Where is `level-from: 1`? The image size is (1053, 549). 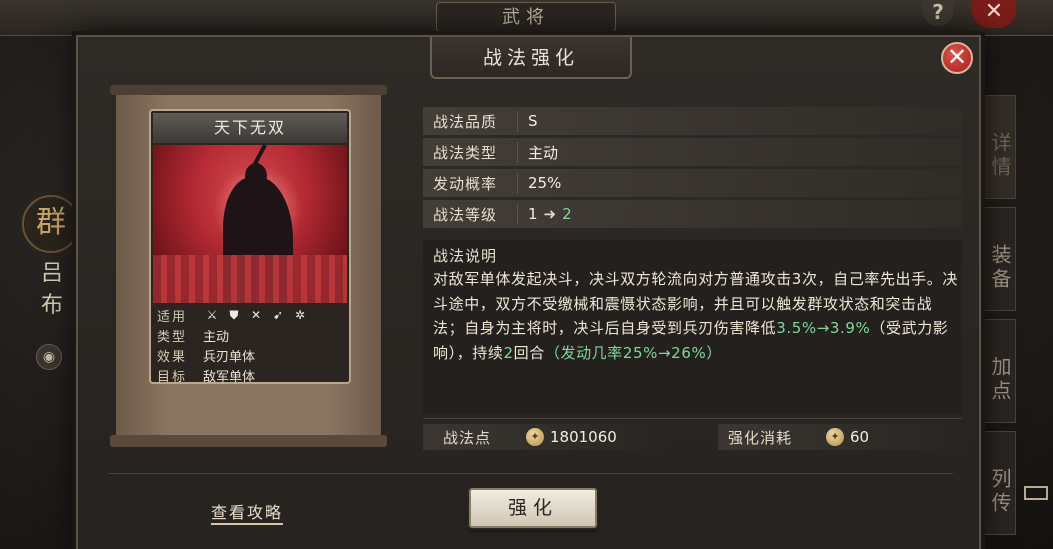
level-from: 1 is located at coordinates (533, 214).